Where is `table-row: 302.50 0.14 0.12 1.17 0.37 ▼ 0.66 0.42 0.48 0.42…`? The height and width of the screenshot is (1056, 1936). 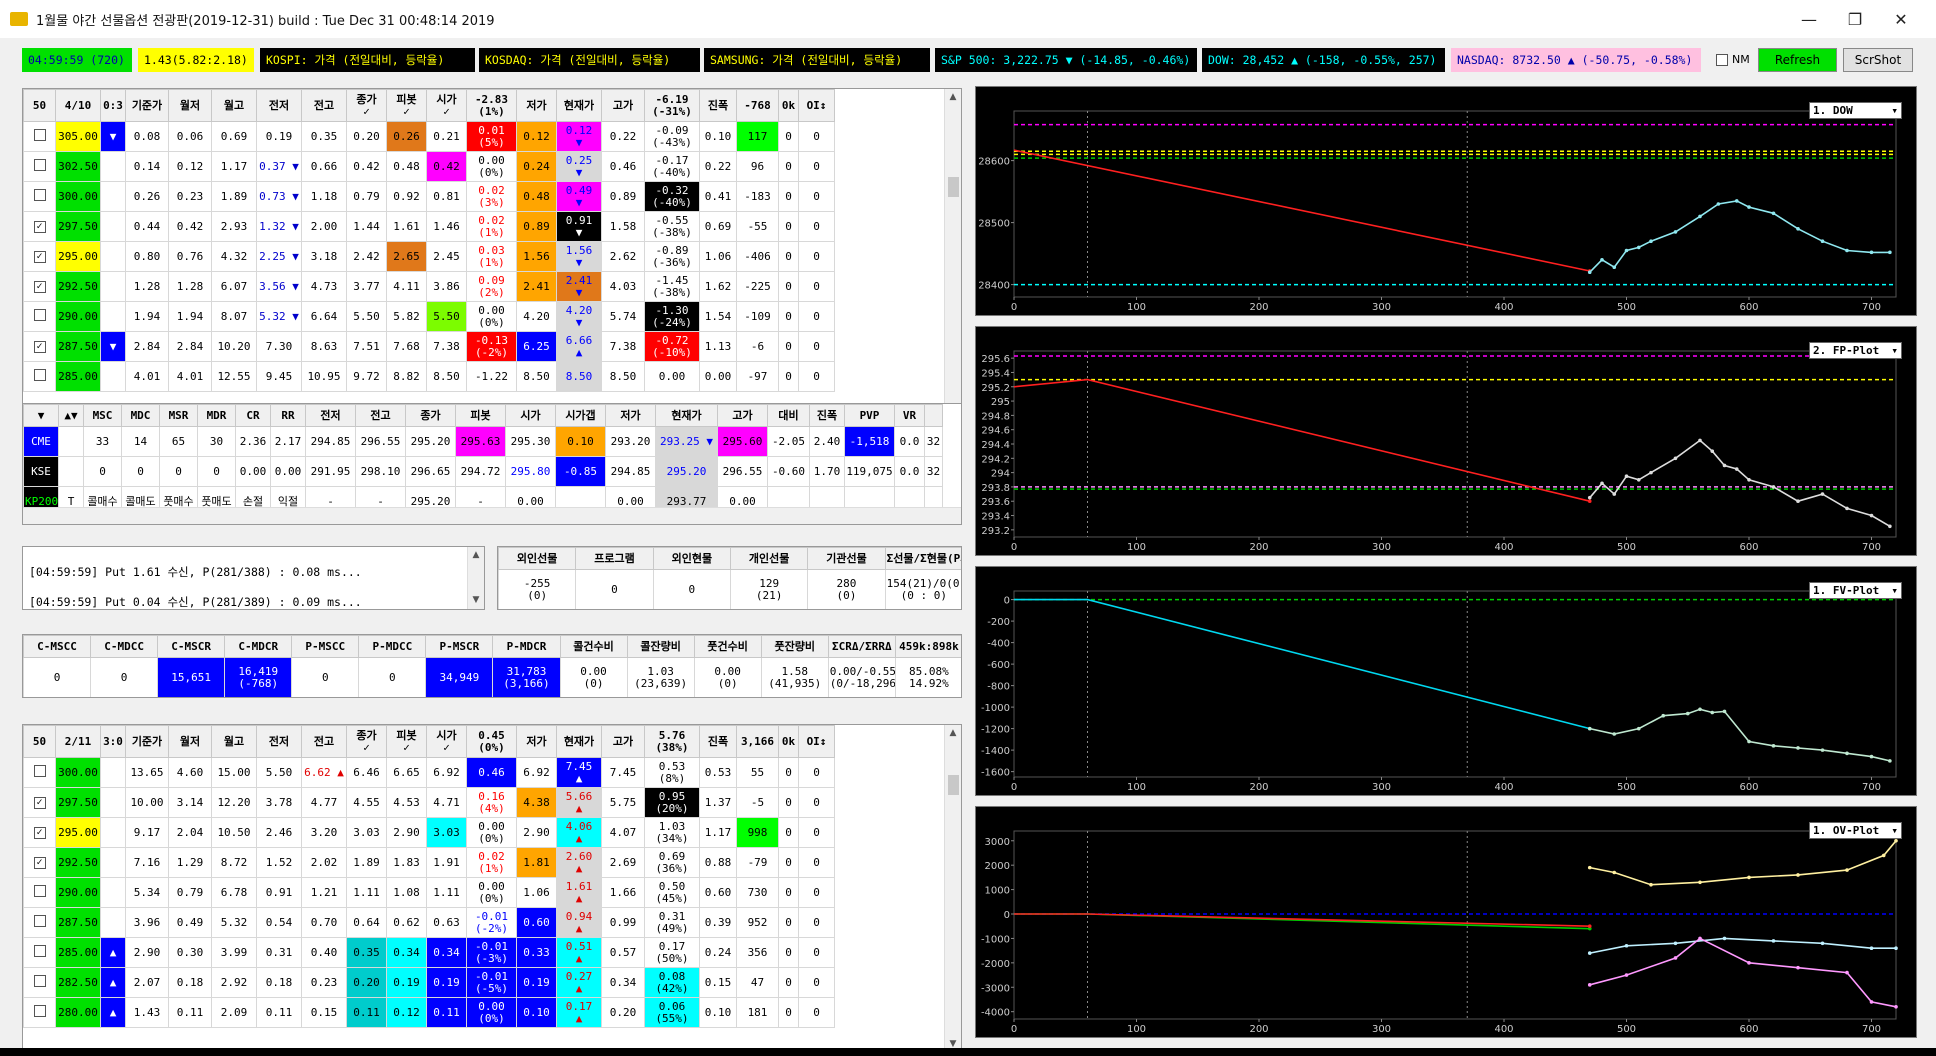
table-row: 302.50 0.14 0.12 1.17 0.37 ▼ 0.66 0.42 0.48 0.42… is located at coordinates (429, 166).